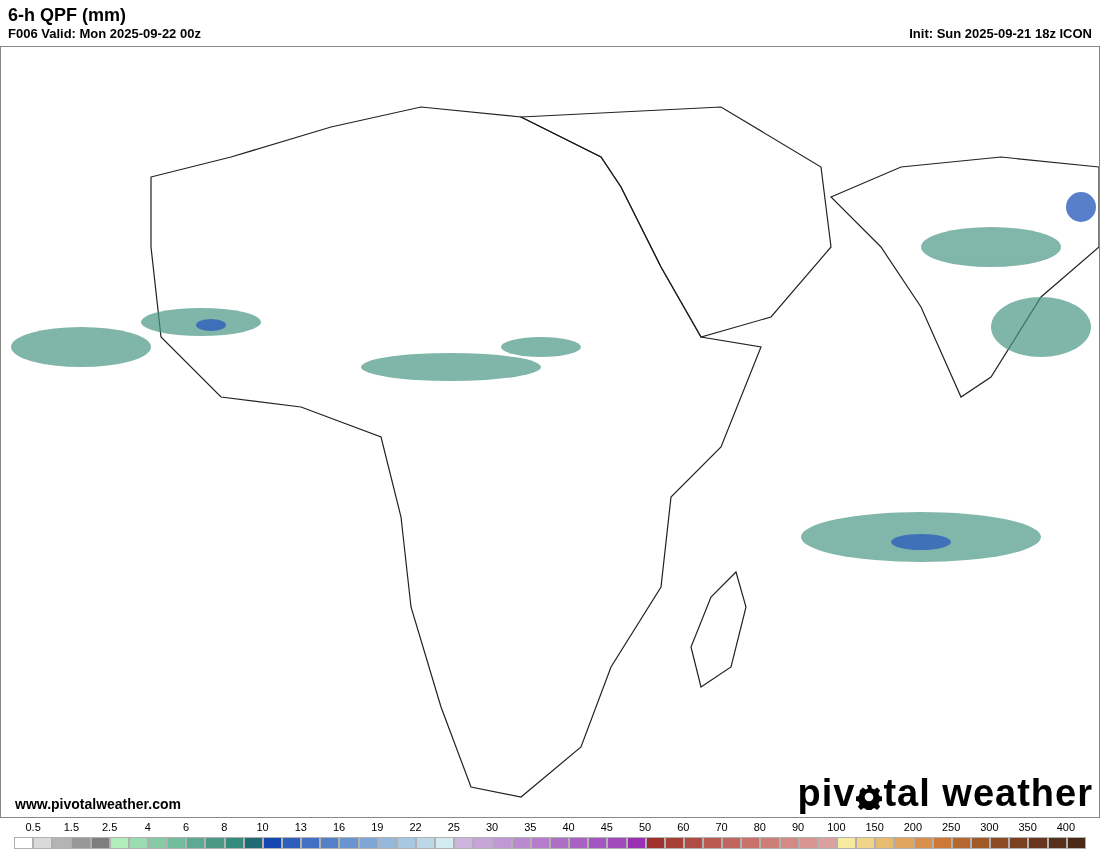  Describe the element at coordinates (147, 827) in the screenshot. I see `legend-label: 4` at that location.